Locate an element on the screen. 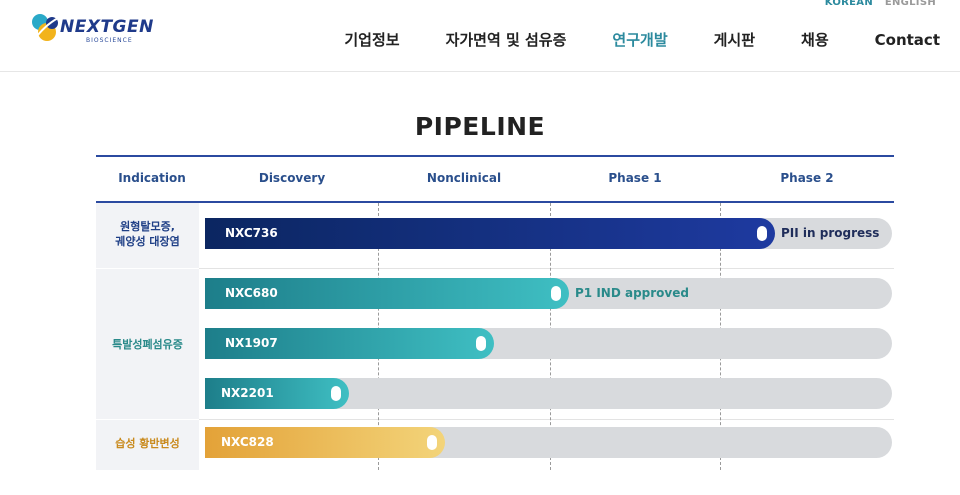 Image resolution: width=960 pixels, height=495 pixels. lang-korean-link: KOREAN is located at coordinates (849, 4).